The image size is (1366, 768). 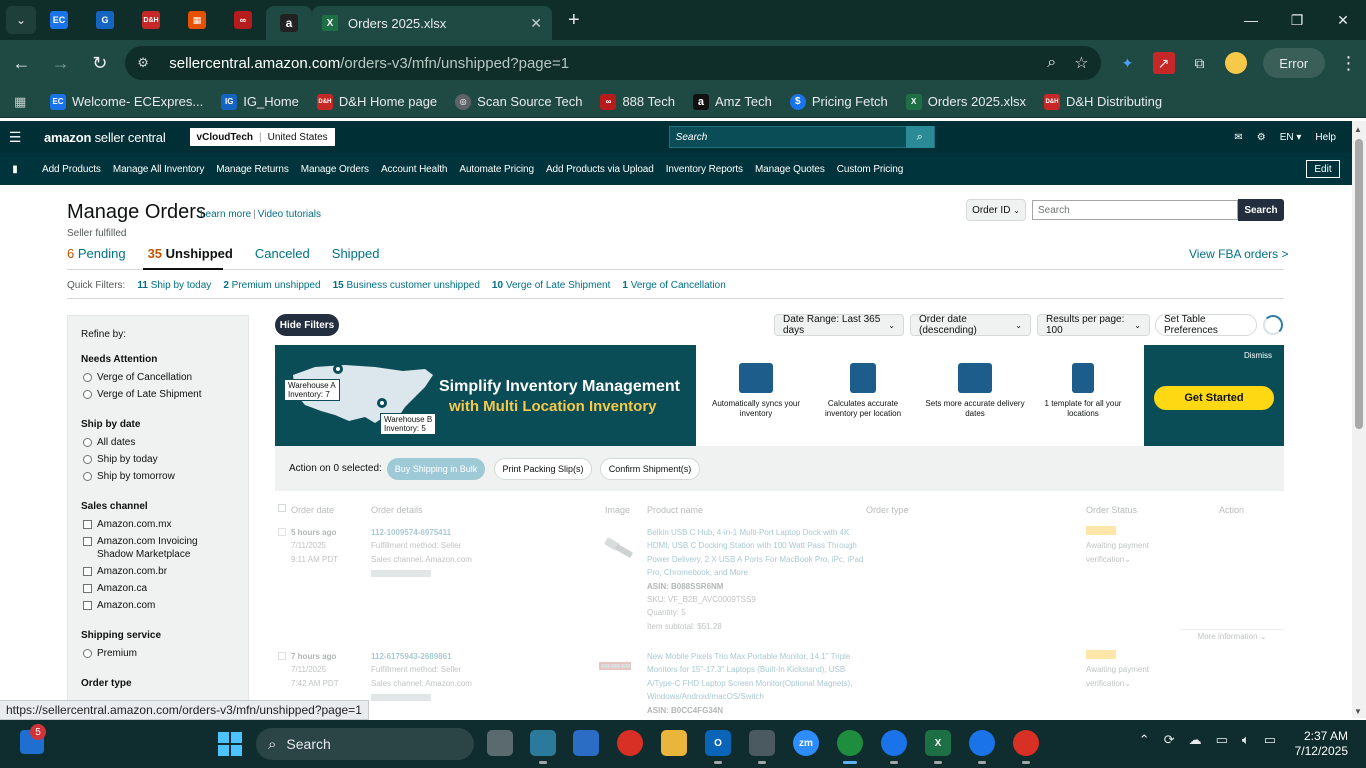 I want to click on filter-amazon-com: Amazon.com, so click(x=158, y=605).